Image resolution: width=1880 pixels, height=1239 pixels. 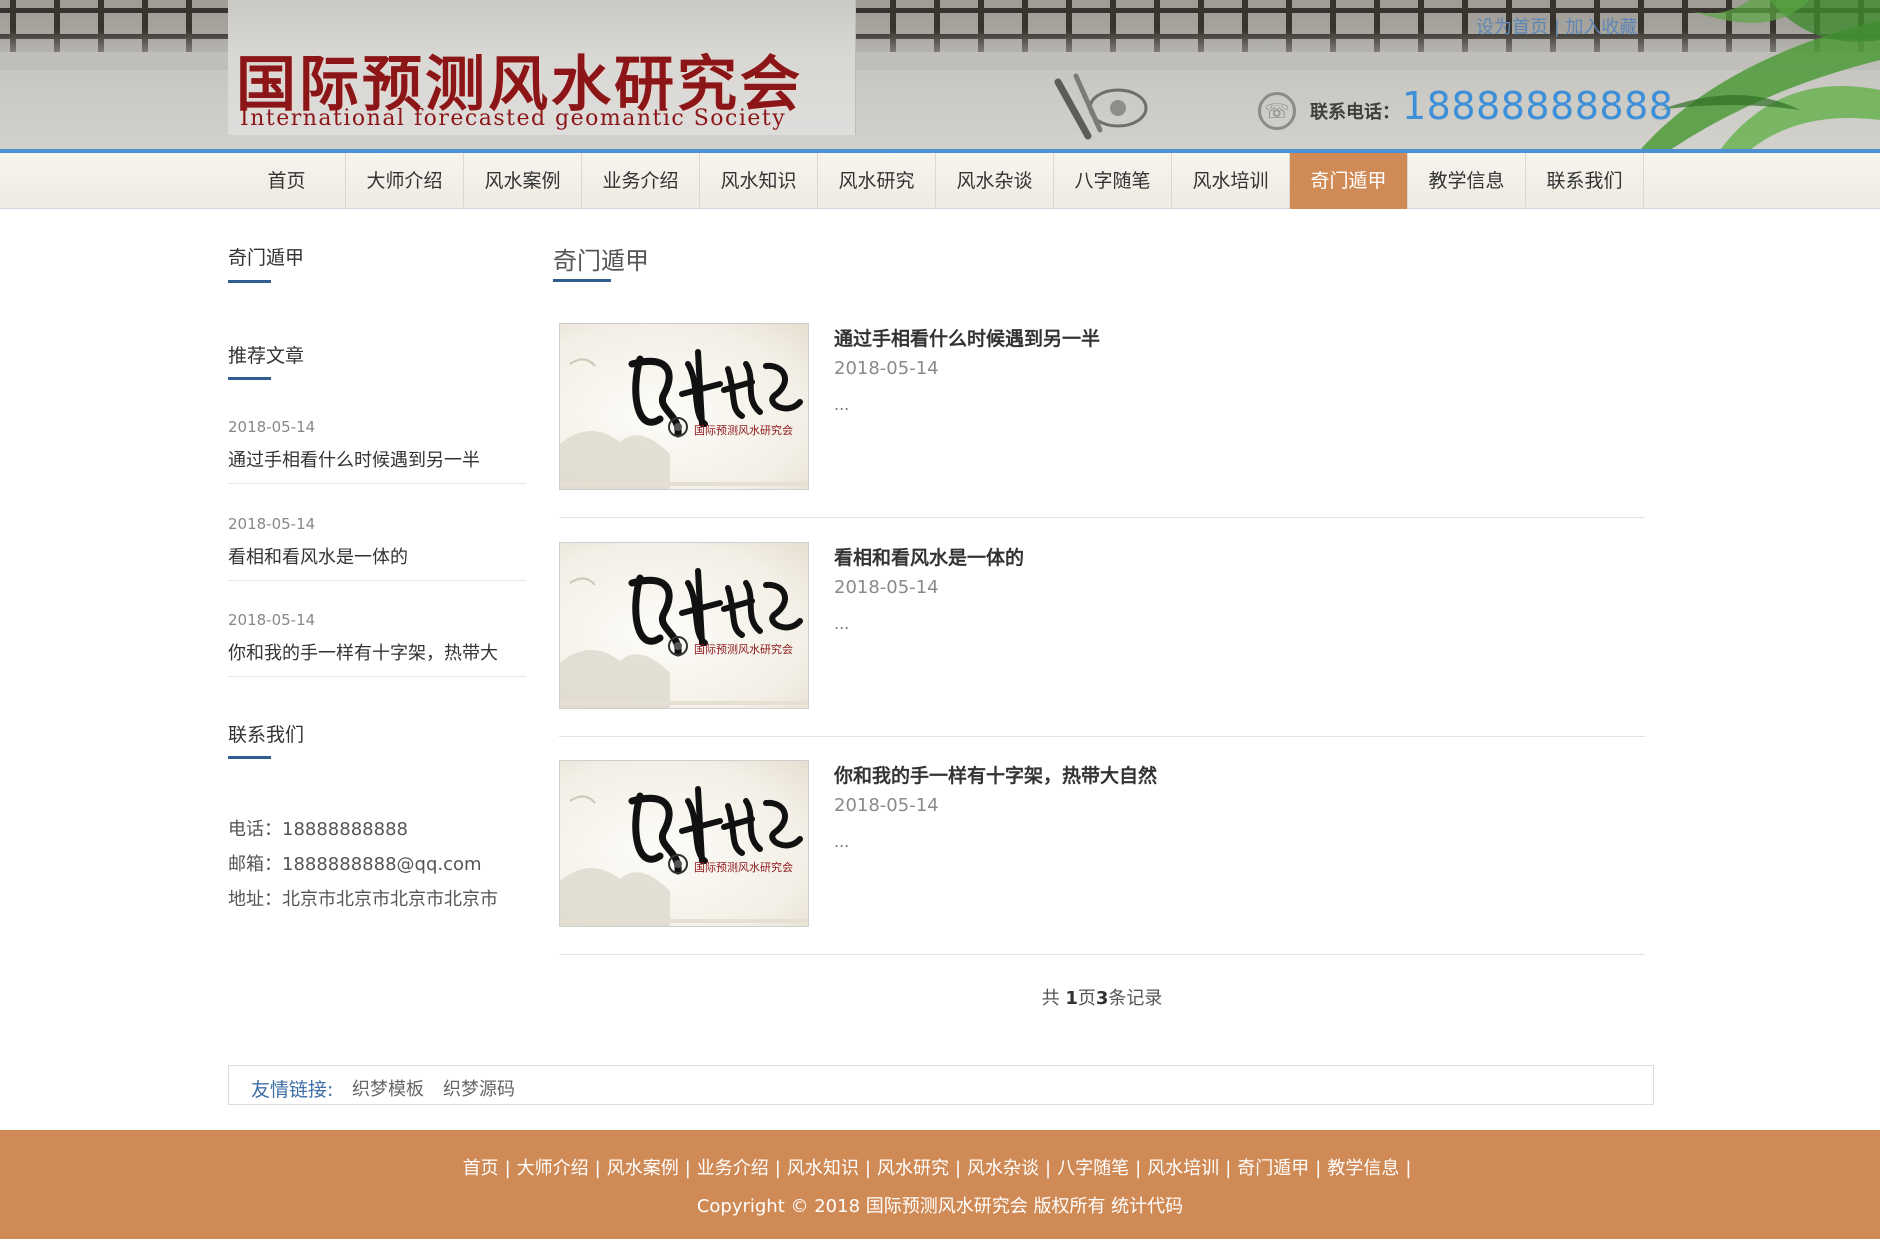 I want to click on nav-item: 风水培训, so click(x=1231, y=181).